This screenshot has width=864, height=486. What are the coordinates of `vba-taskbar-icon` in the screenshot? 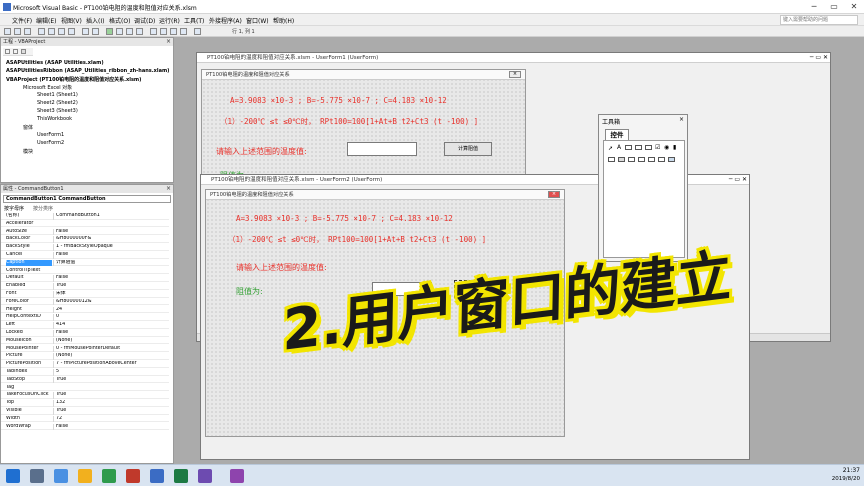 It's located at (205, 476).